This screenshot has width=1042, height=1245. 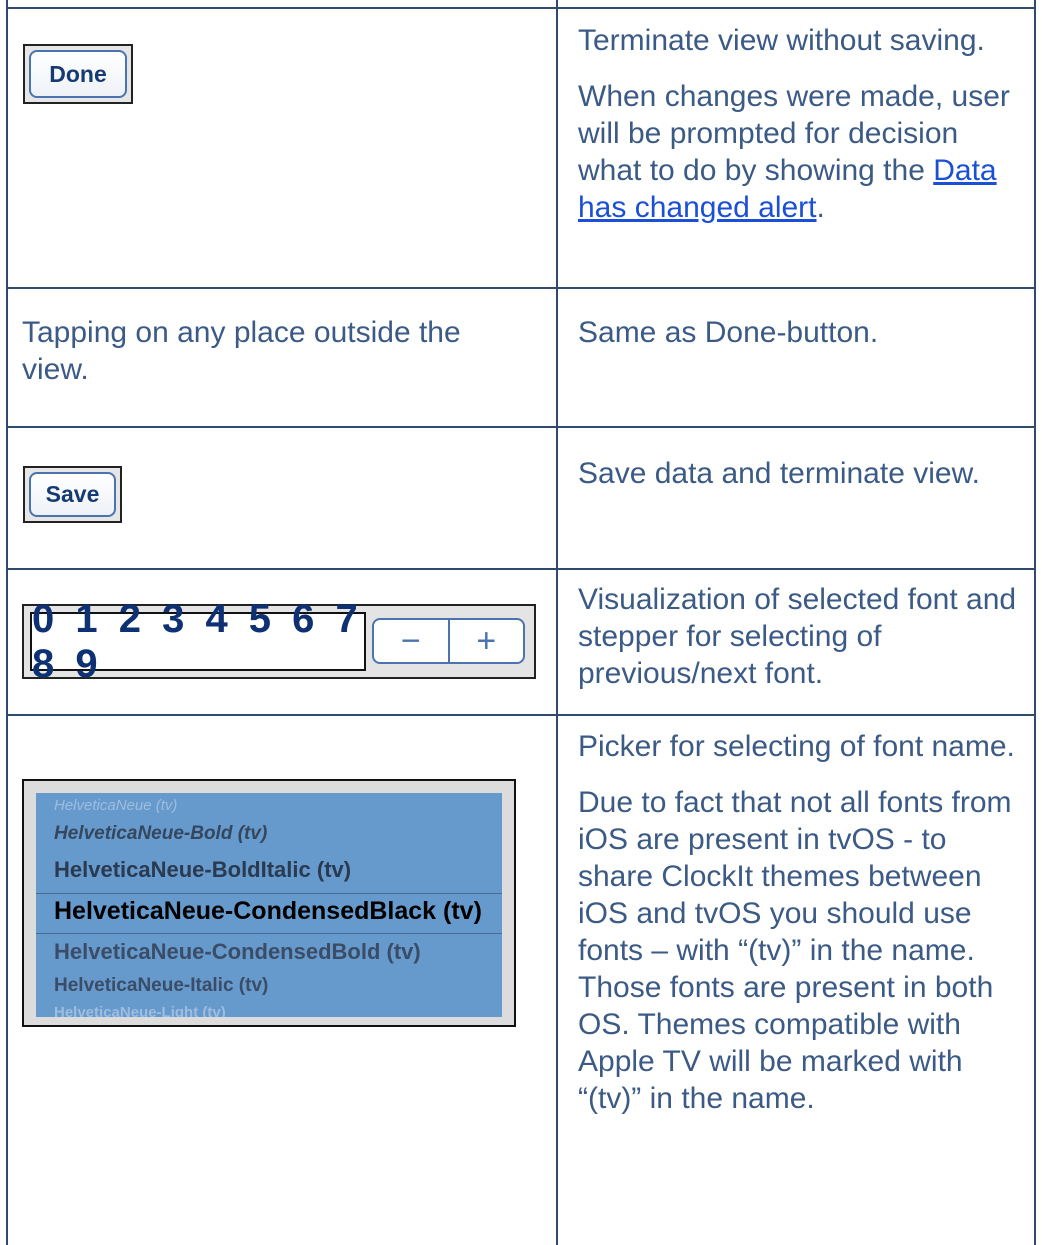 What do you see at coordinates (241, 351) in the screenshot?
I see `tap-outside-label: Tapping on any place outside the view.` at bounding box center [241, 351].